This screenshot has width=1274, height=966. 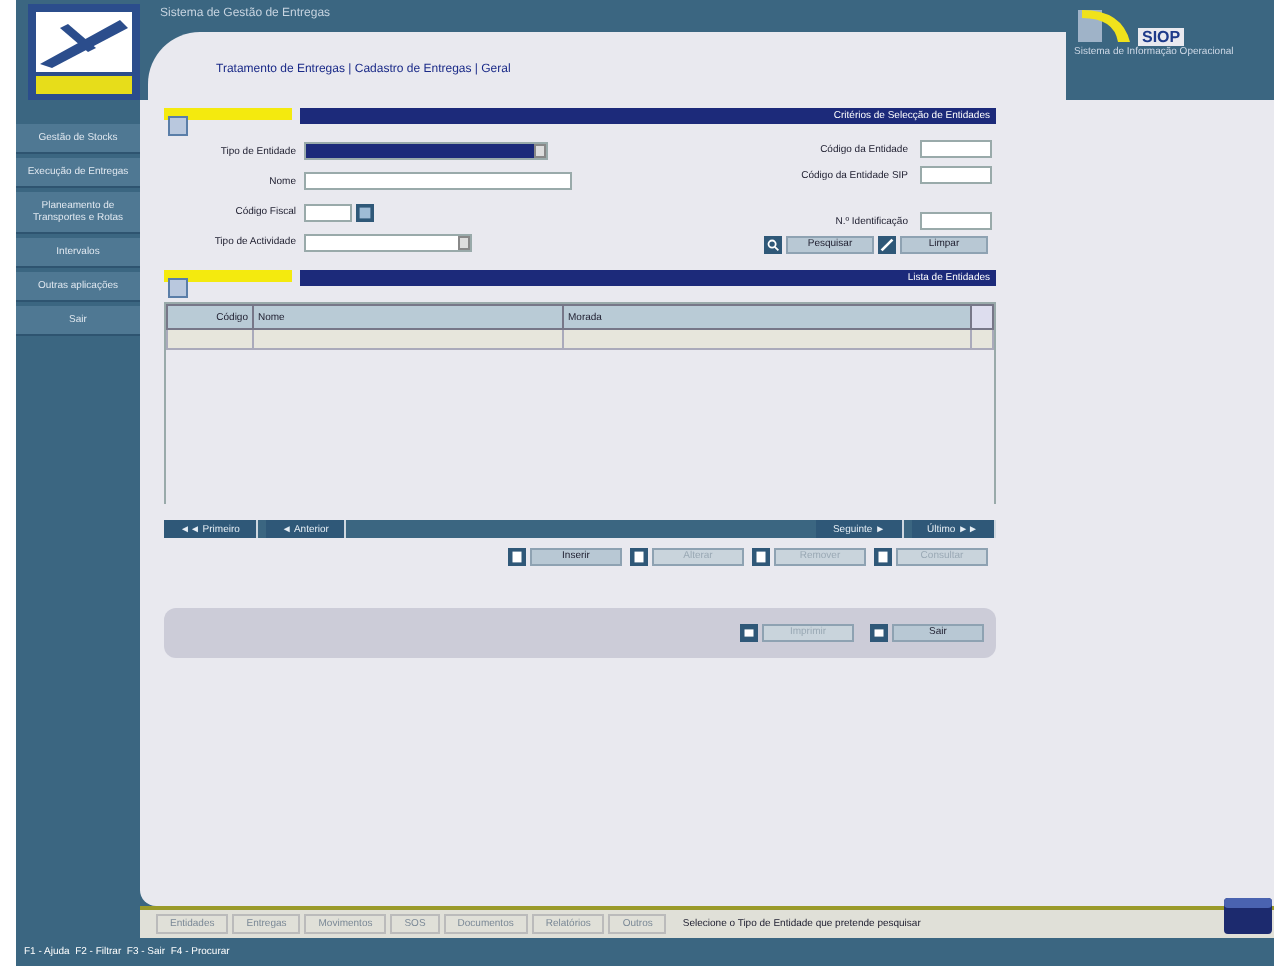 I want to click on printer-icon, so click(x=749, y=633).